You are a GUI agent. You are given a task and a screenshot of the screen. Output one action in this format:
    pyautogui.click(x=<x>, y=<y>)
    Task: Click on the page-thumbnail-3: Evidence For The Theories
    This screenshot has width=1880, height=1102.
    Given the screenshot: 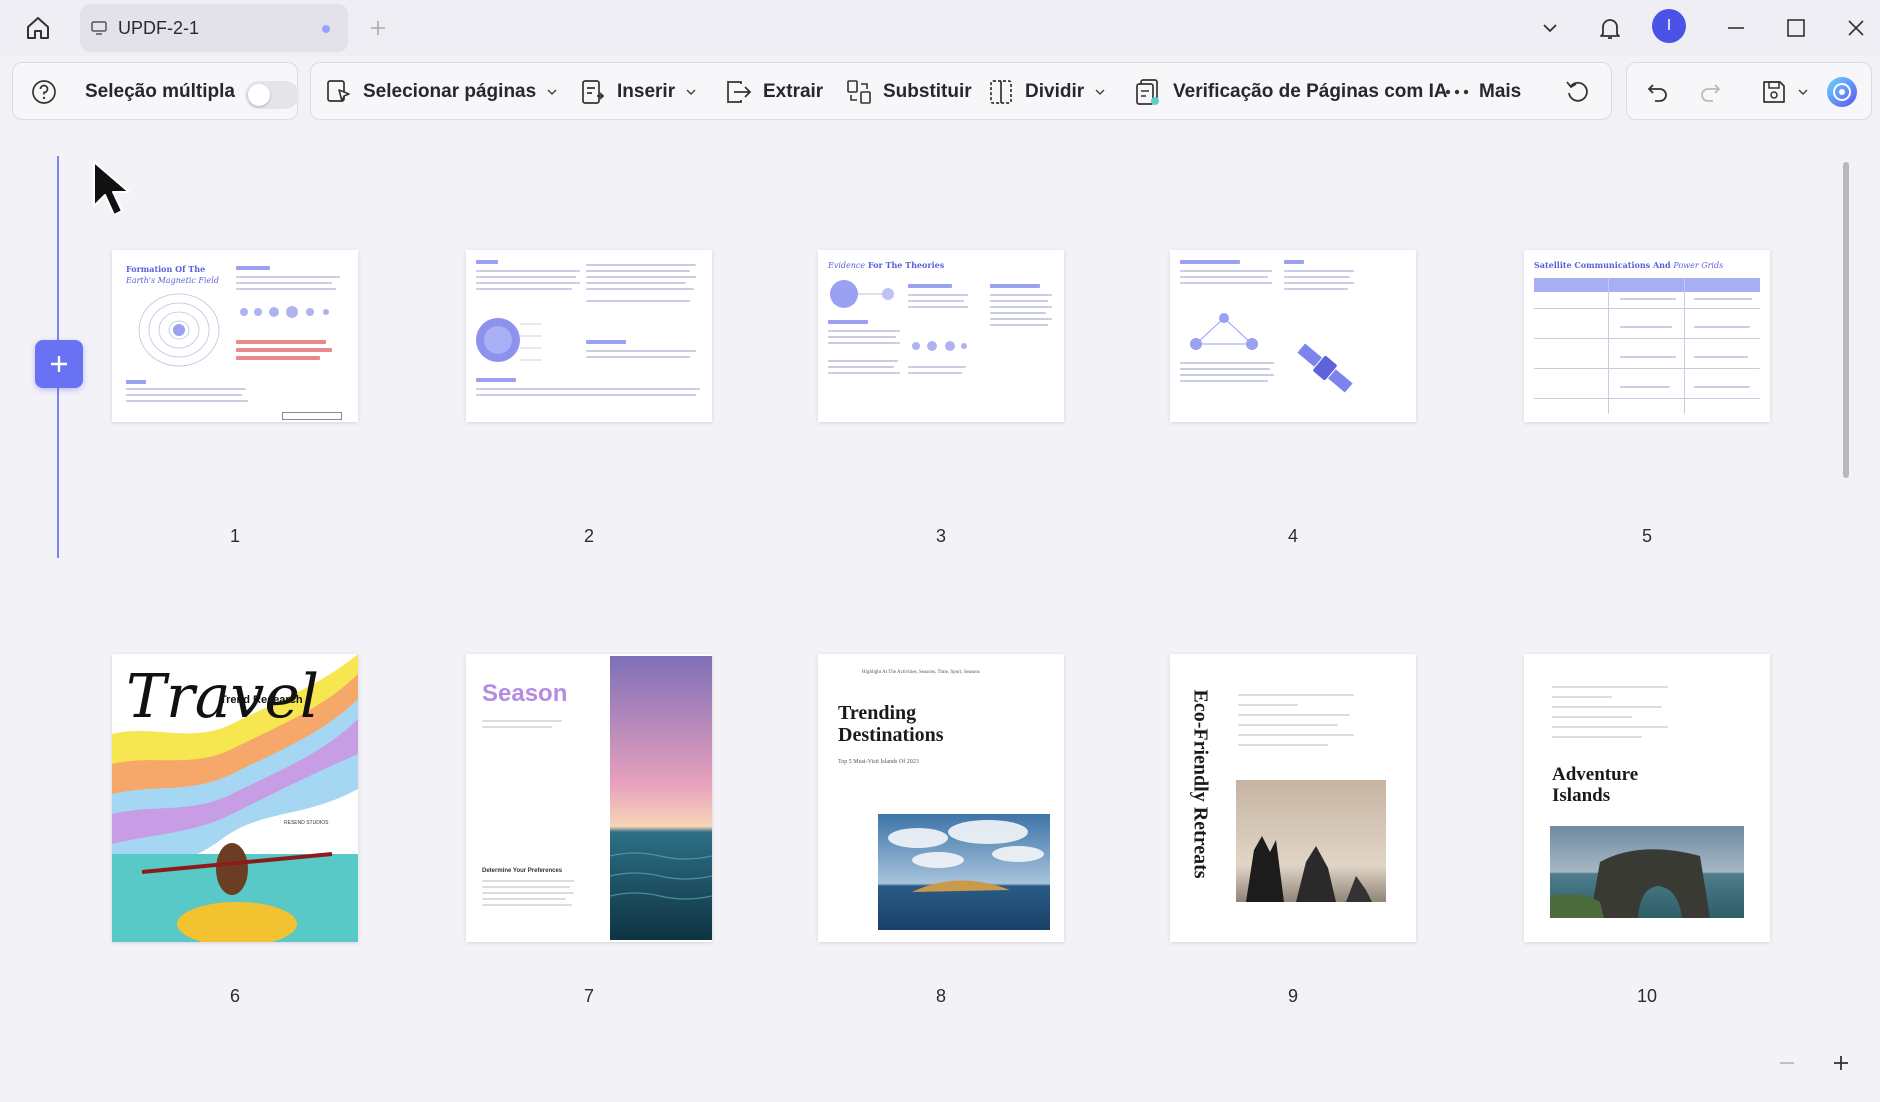 What is the action you would take?
    pyautogui.click(x=941, y=336)
    